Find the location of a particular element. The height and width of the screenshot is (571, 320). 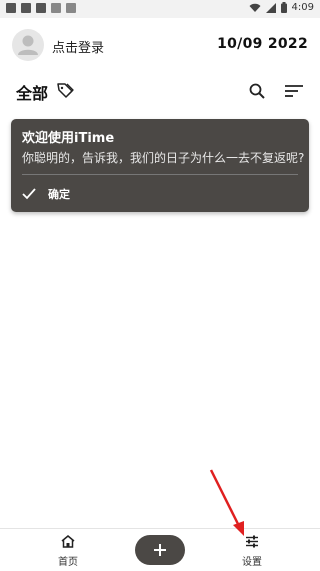

nav-home-label: 首页 is located at coordinates (68, 562).